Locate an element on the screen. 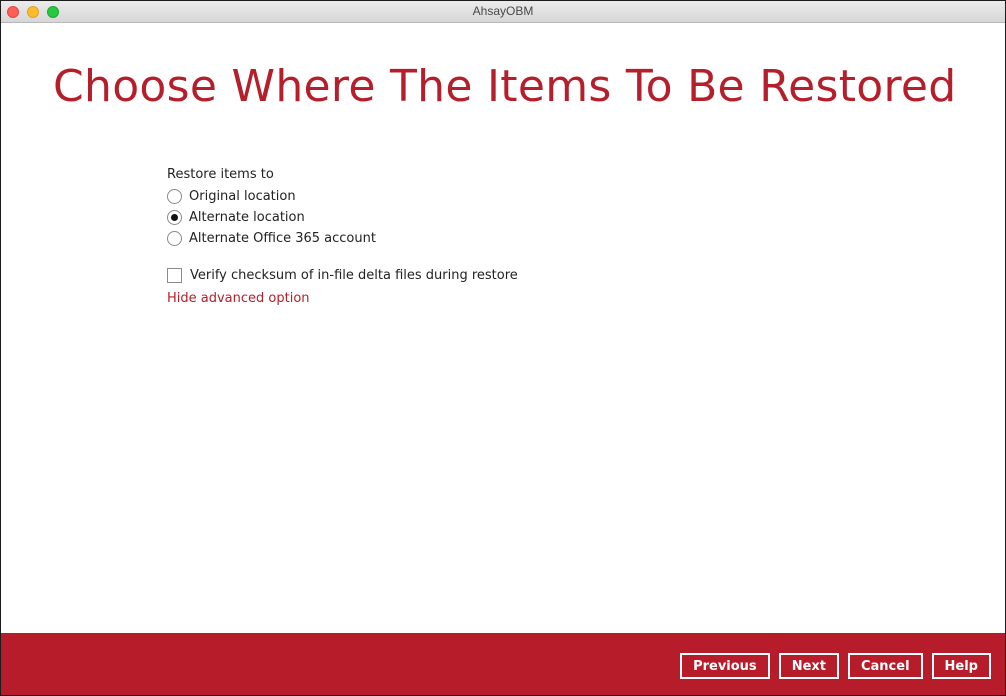 The image size is (1006, 696). restore-items-to-label: Restore items to is located at coordinates (220, 174).